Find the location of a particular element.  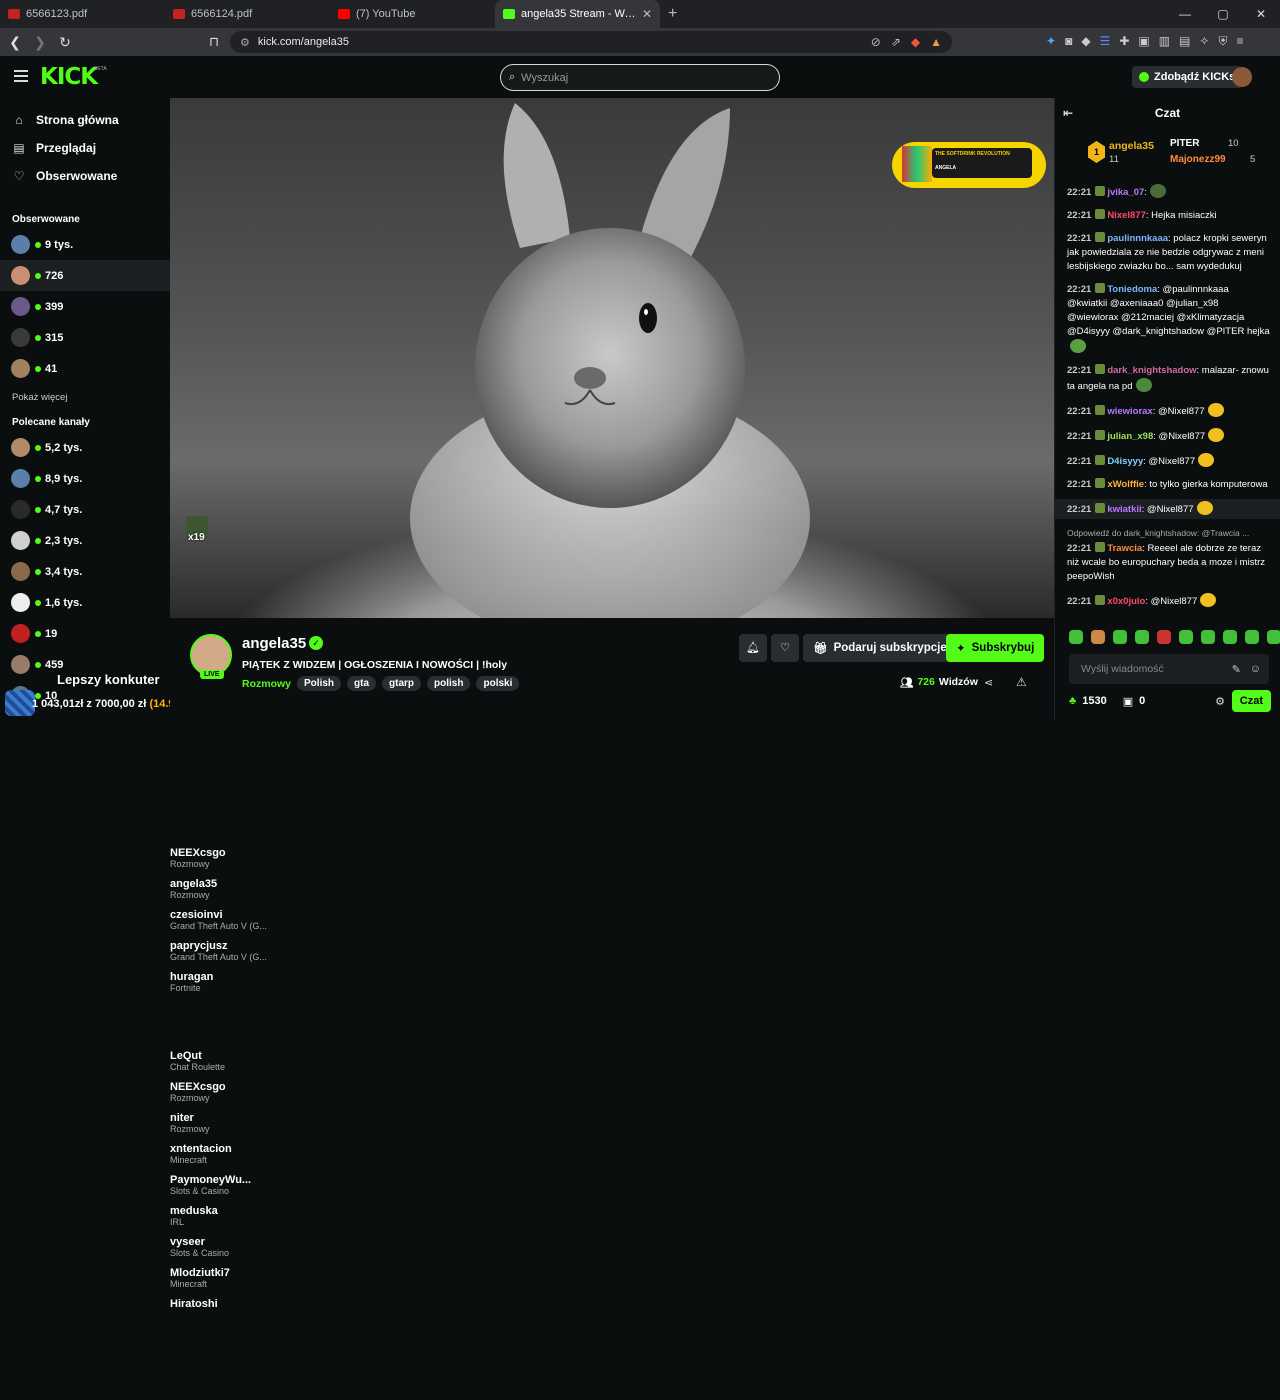

minimize-icon: — is located at coordinates (1185, 14).